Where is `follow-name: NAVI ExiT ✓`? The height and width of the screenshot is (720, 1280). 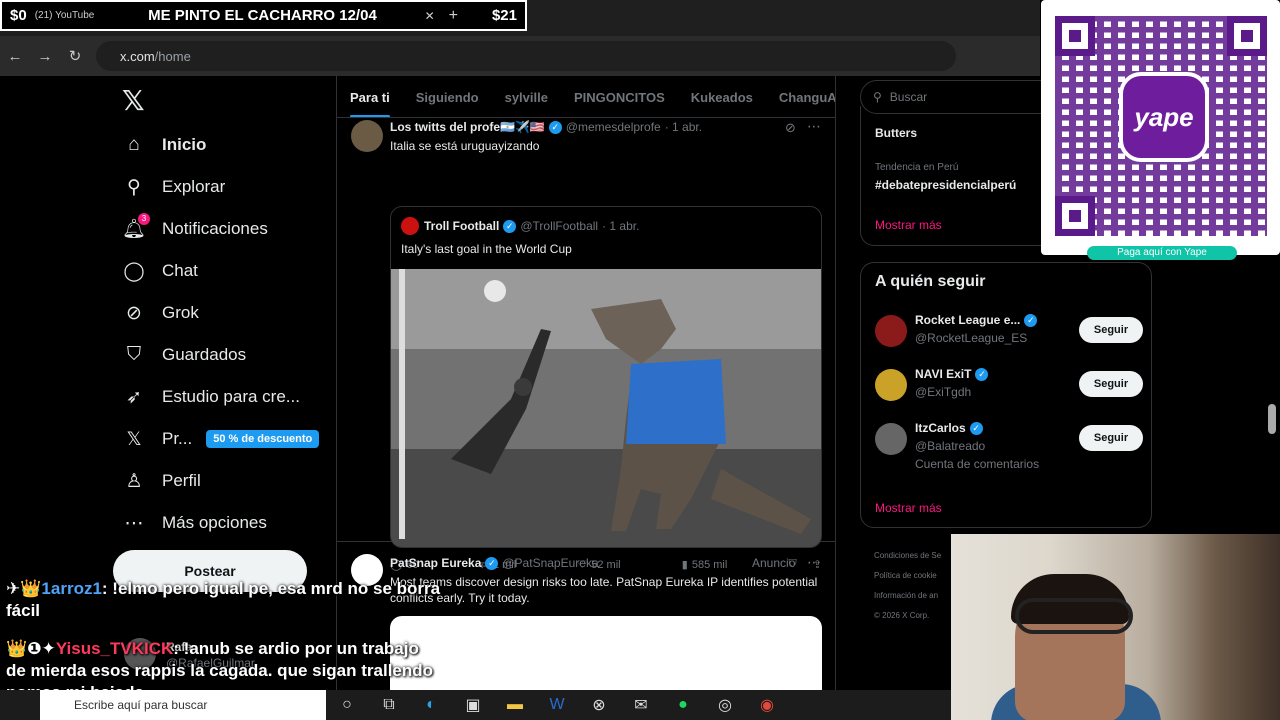
follow-name: NAVI ExiT ✓ is located at coordinates (953, 374).